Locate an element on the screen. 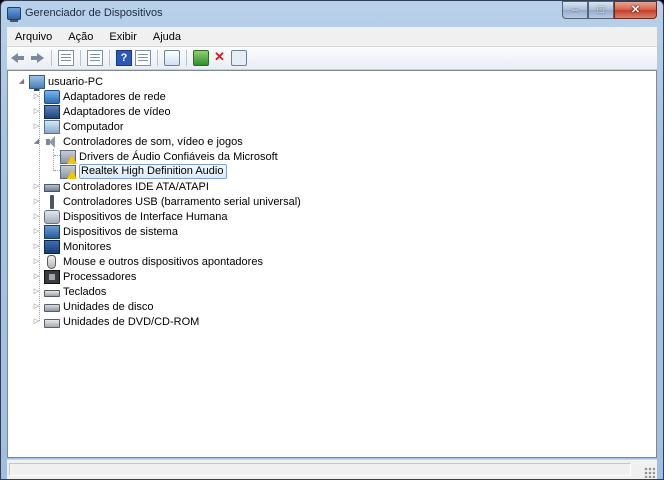  resize-grip-icon is located at coordinates (649, 472).